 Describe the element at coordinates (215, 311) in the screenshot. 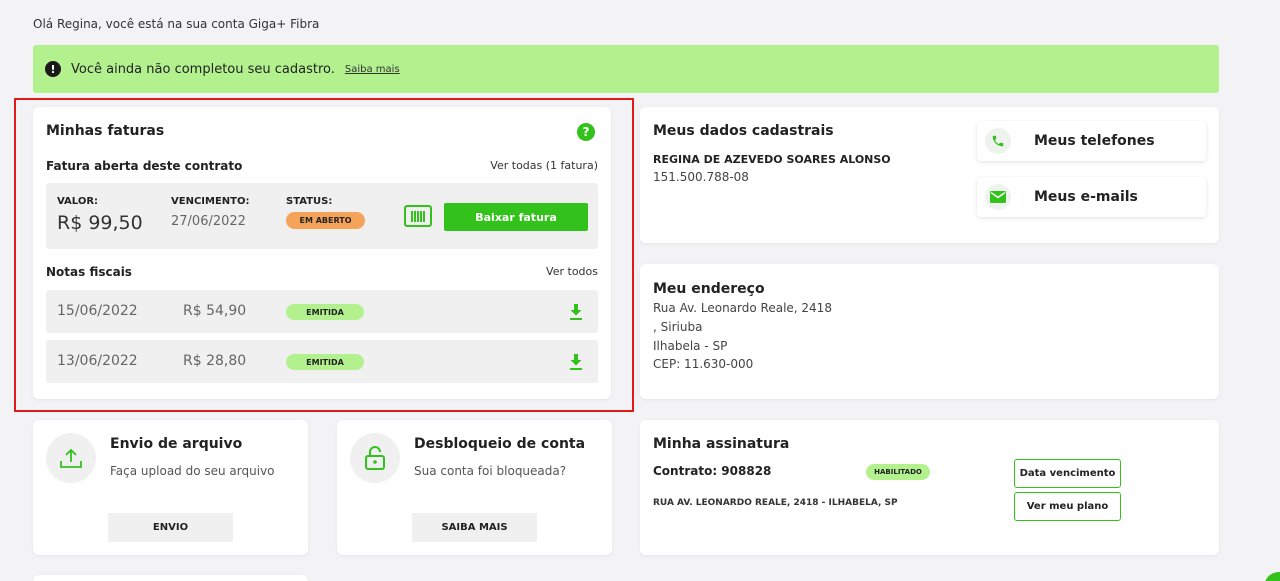

I see `nota-value: R$ 54,90` at that location.